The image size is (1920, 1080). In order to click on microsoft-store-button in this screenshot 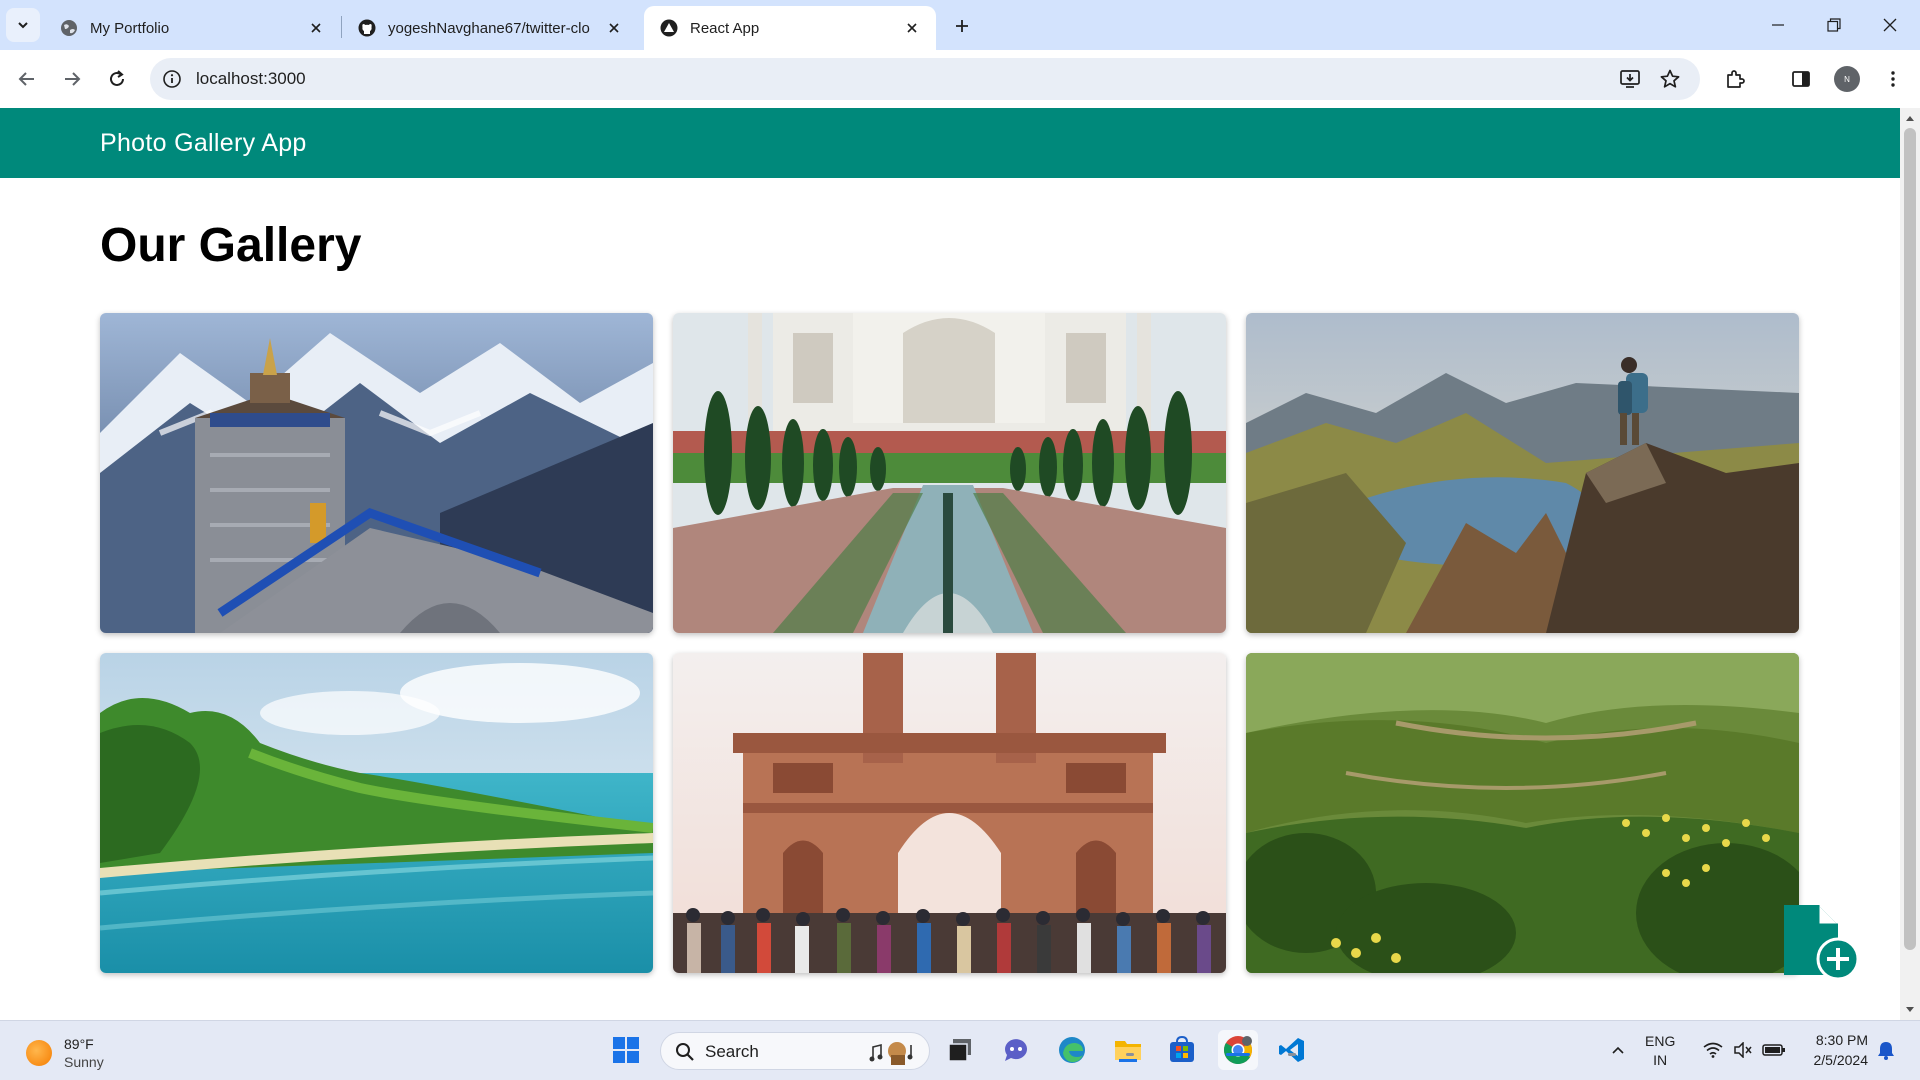, I will do `click(1182, 1050)`.